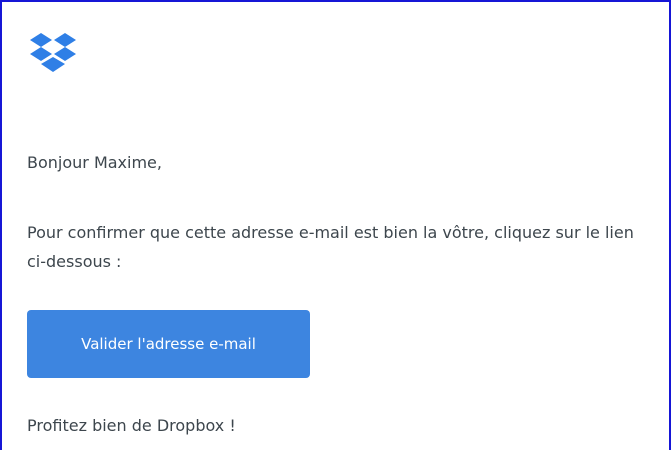 This screenshot has width=671, height=450. What do you see at coordinates (168, 344) in the screenshot?
I see `validate-email-button: Valider l'adresse e-mail` at bounding box center [168, 344].